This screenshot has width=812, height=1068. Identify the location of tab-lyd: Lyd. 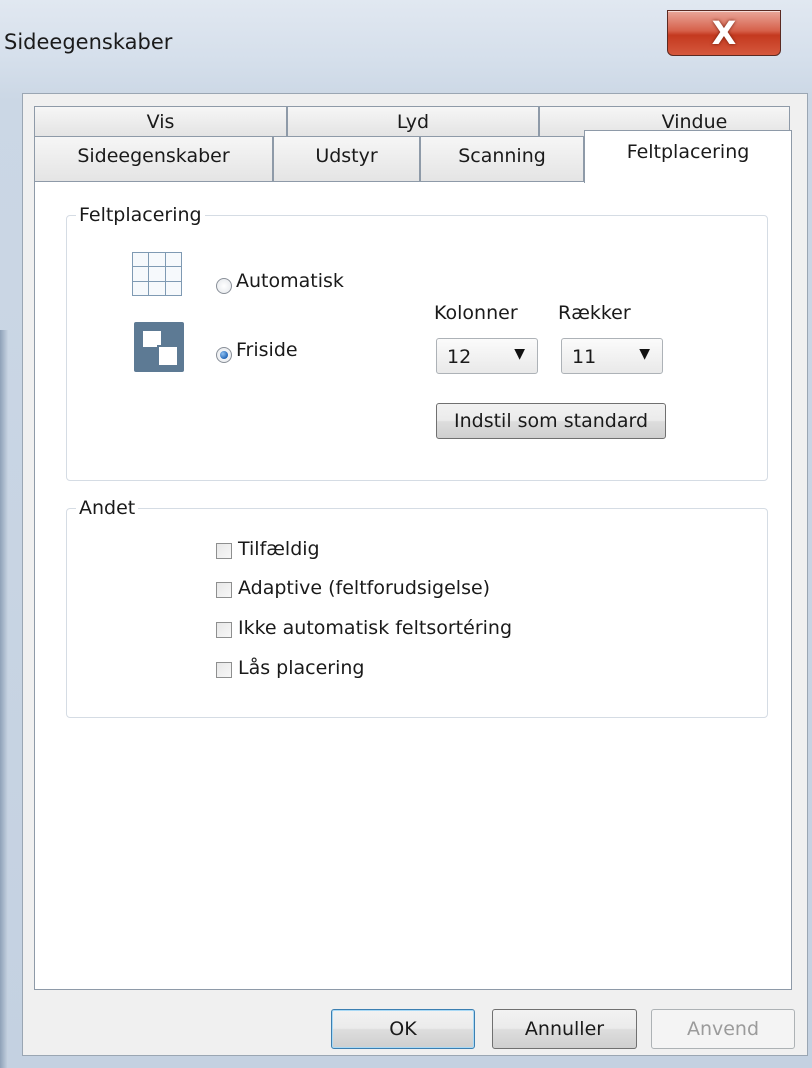
(413, 121).